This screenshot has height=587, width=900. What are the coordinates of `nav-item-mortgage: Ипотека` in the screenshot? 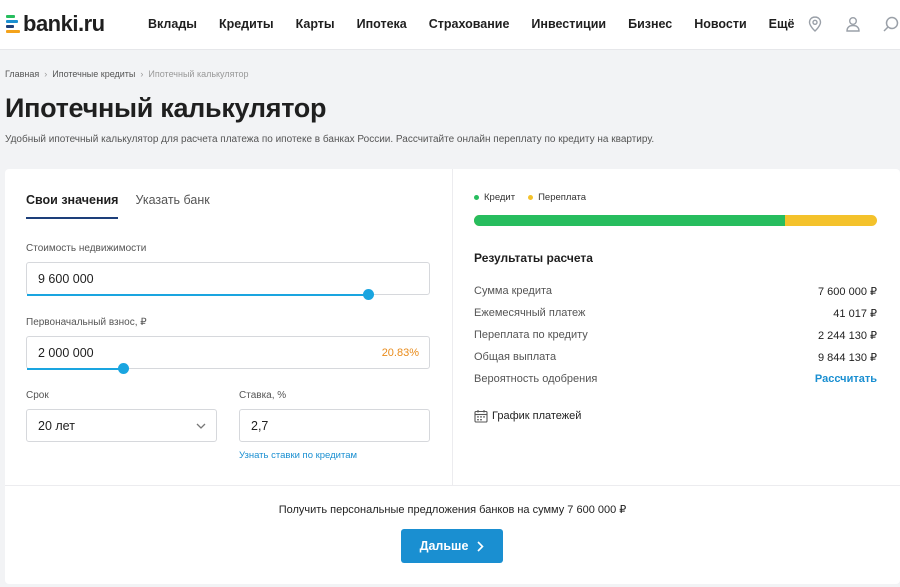 It's located at (382, 24).